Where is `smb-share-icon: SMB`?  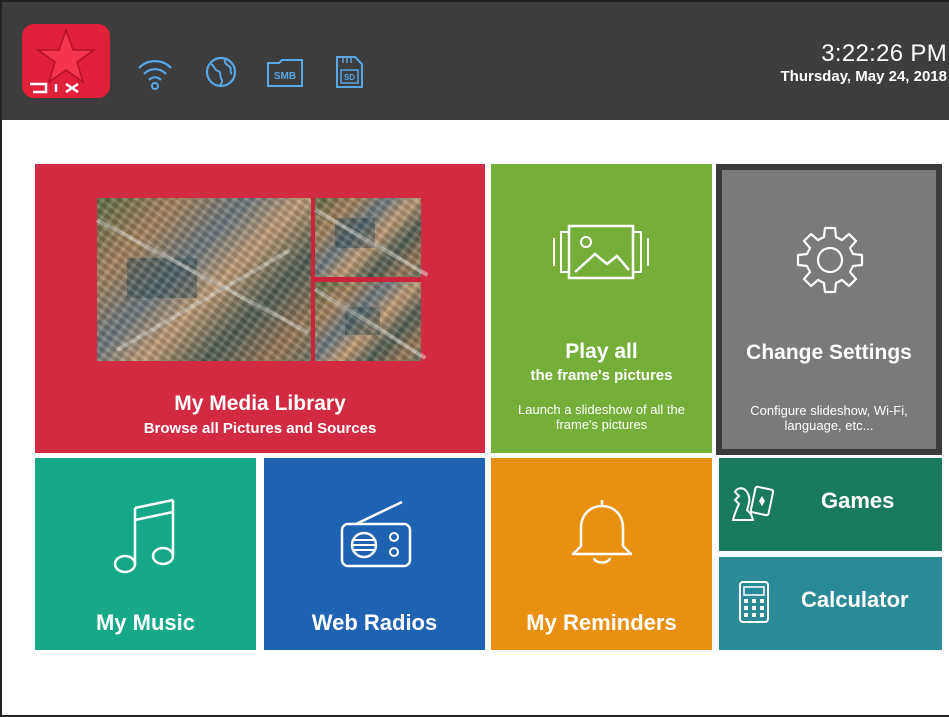 smb-share-icon: SMB is located at coordinates (285, 73).